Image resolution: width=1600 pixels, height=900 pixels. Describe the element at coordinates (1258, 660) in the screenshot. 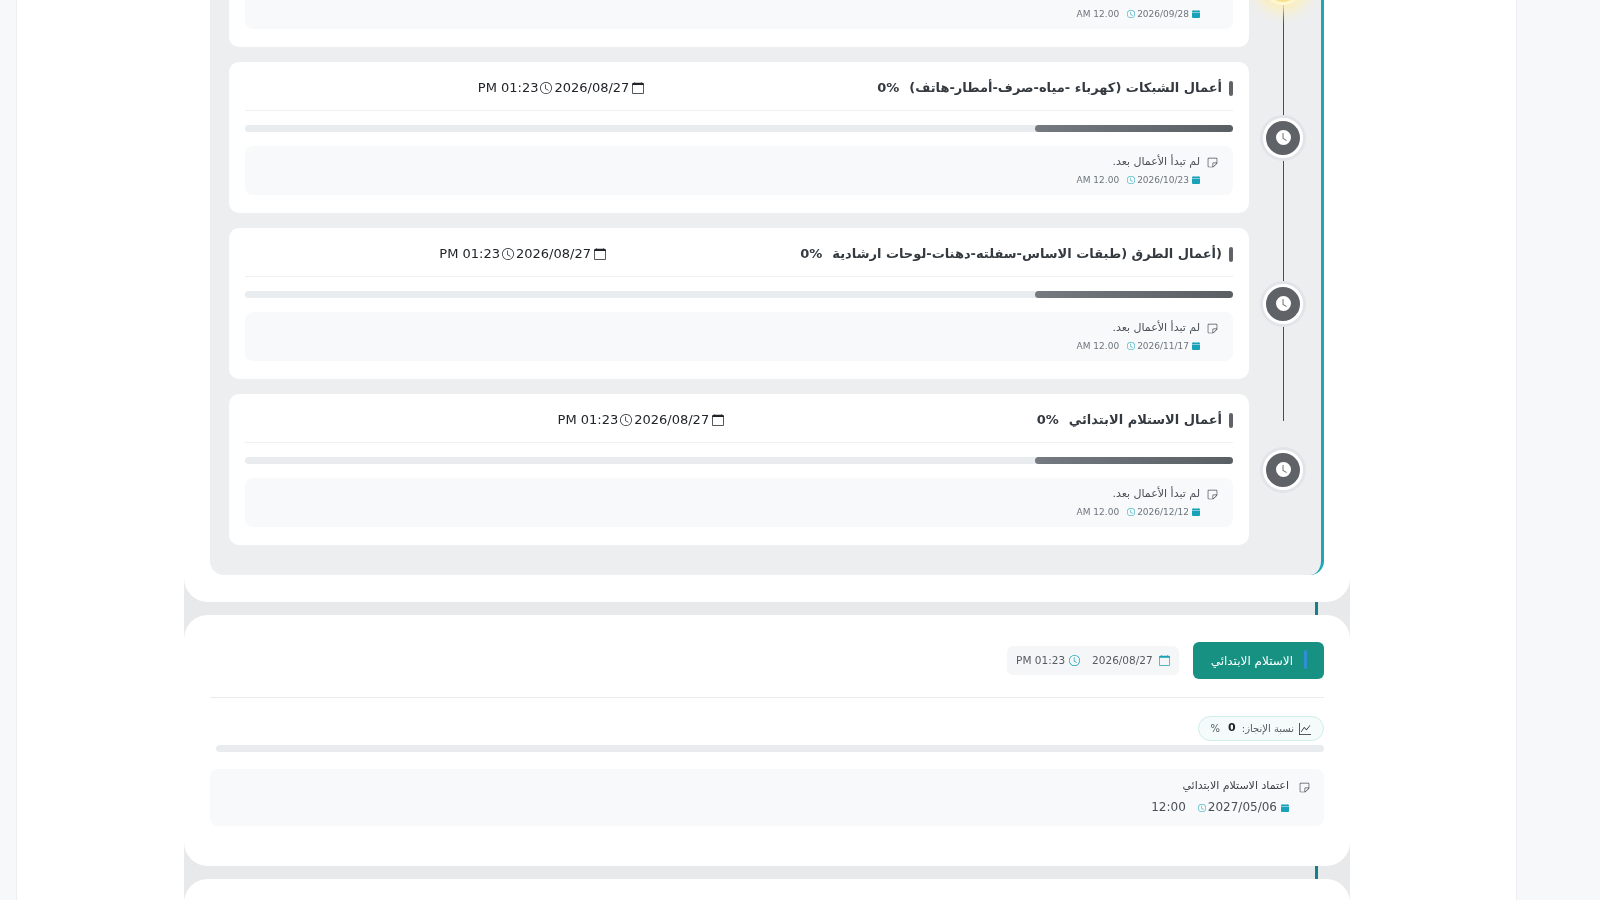

I see `stage-button: الاستلام الابتدائي` at that location.